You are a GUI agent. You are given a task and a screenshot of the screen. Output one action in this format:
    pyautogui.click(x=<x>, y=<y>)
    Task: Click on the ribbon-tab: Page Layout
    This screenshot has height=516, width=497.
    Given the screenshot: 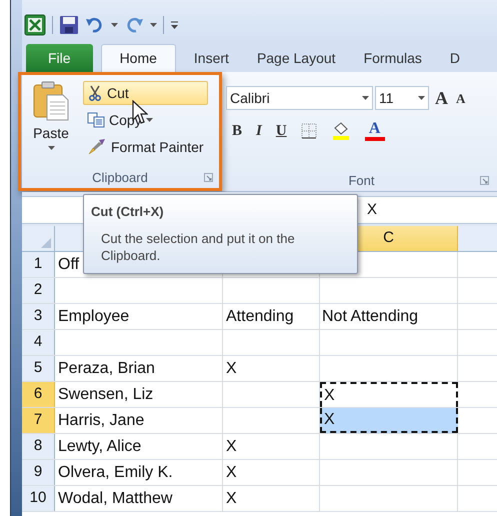 What is the action you would take?
    pyautogui.click(x=296, y=58)
    